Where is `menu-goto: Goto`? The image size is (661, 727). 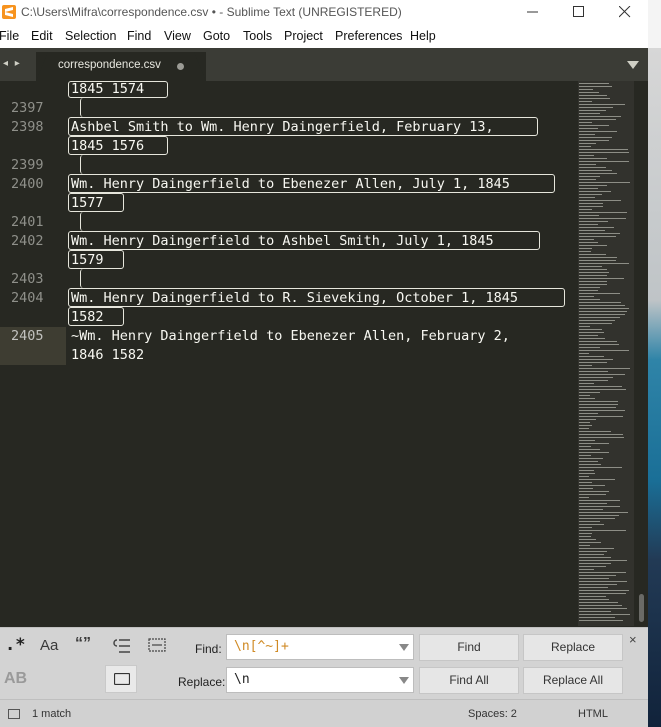
menu-goto: Goto is located at coordinates (216, 36).